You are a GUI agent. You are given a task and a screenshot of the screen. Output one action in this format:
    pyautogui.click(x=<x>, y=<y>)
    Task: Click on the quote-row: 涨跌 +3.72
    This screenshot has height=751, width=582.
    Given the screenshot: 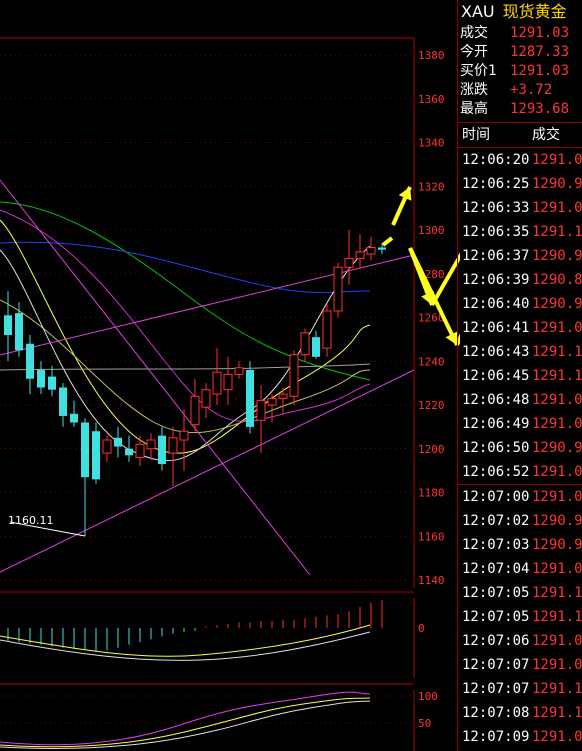 What is the action you would take?
    pyautogui.click(x=520, y=90)
    